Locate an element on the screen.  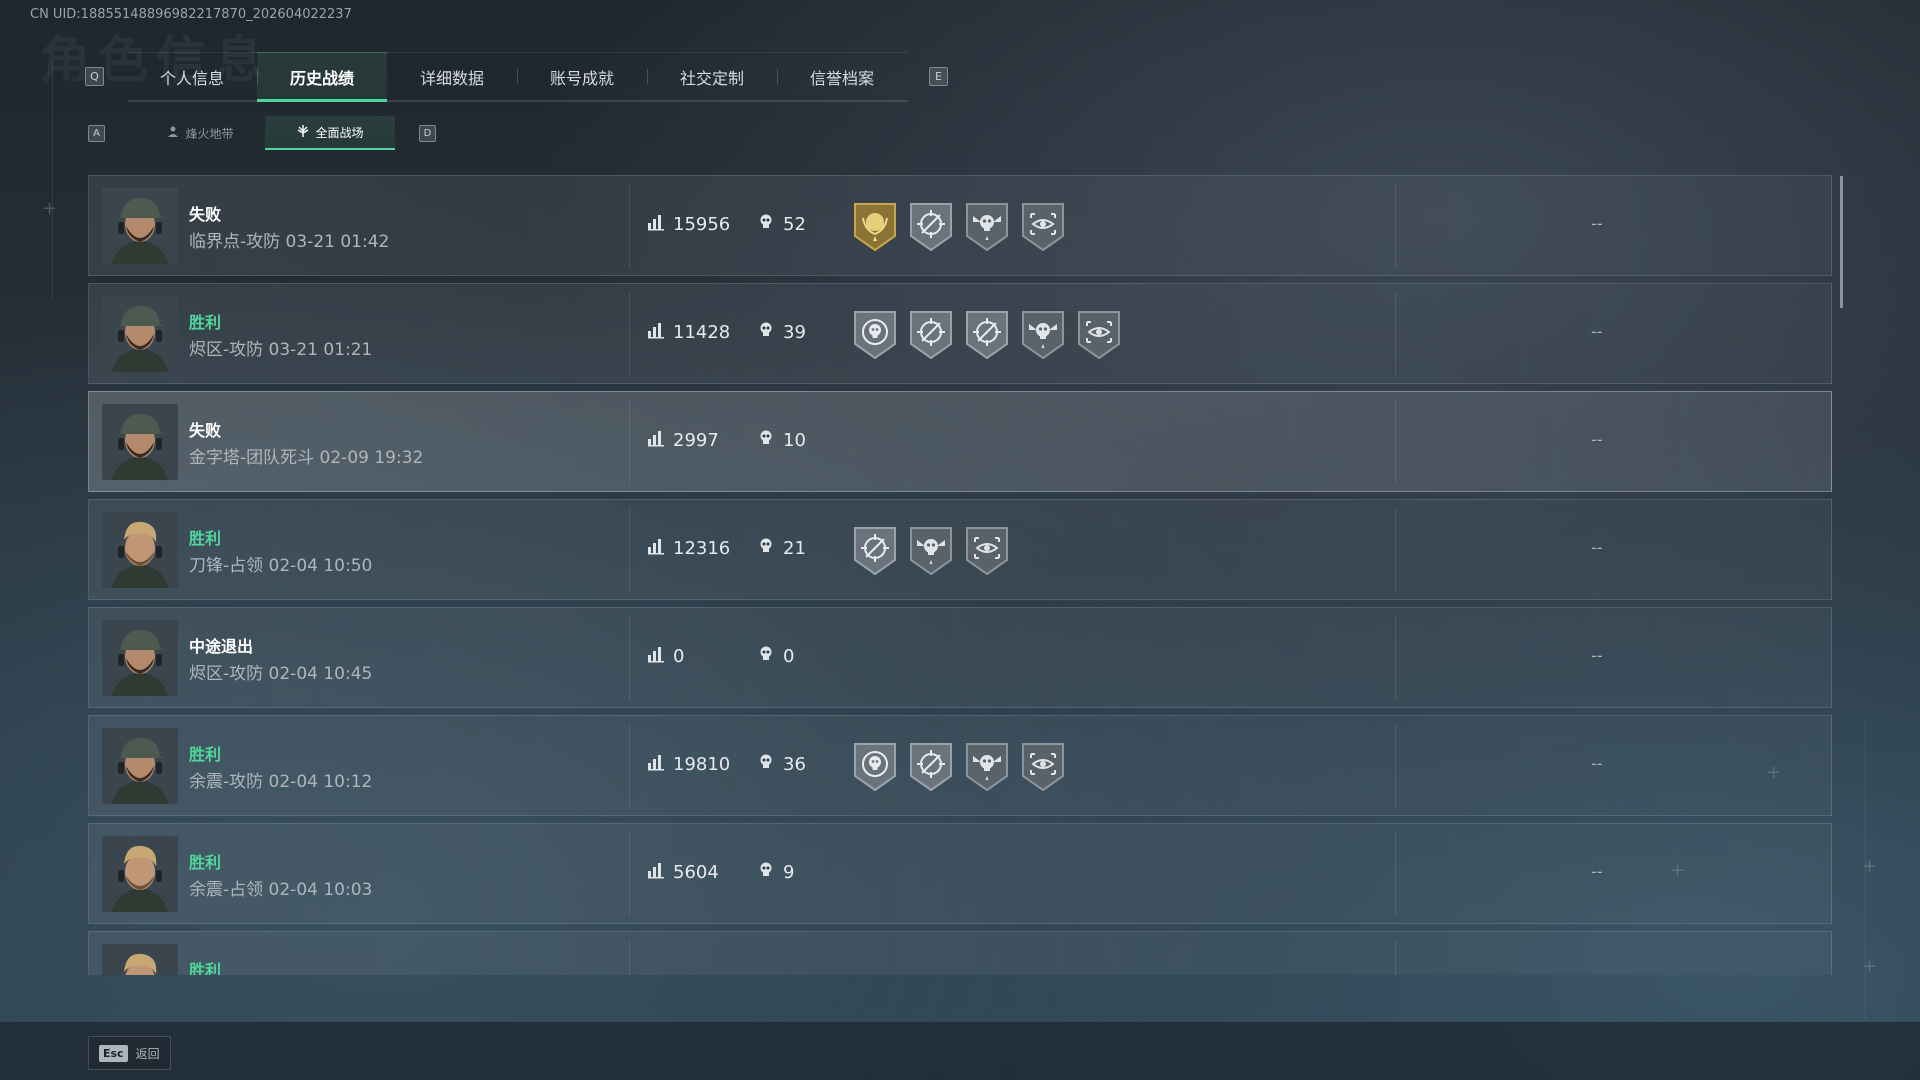
mode-subtabs: A 烽火地带 全面战场 D is located at coordinates (262, 133).